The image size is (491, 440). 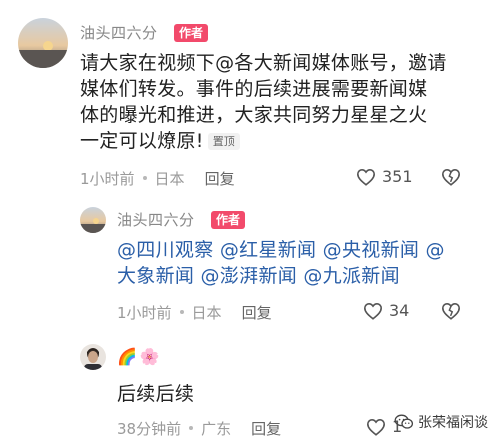 What do you see at coordinates (399, 310) in the screenshot?
I see `like-count: 34` at bounding box center [399, 310].